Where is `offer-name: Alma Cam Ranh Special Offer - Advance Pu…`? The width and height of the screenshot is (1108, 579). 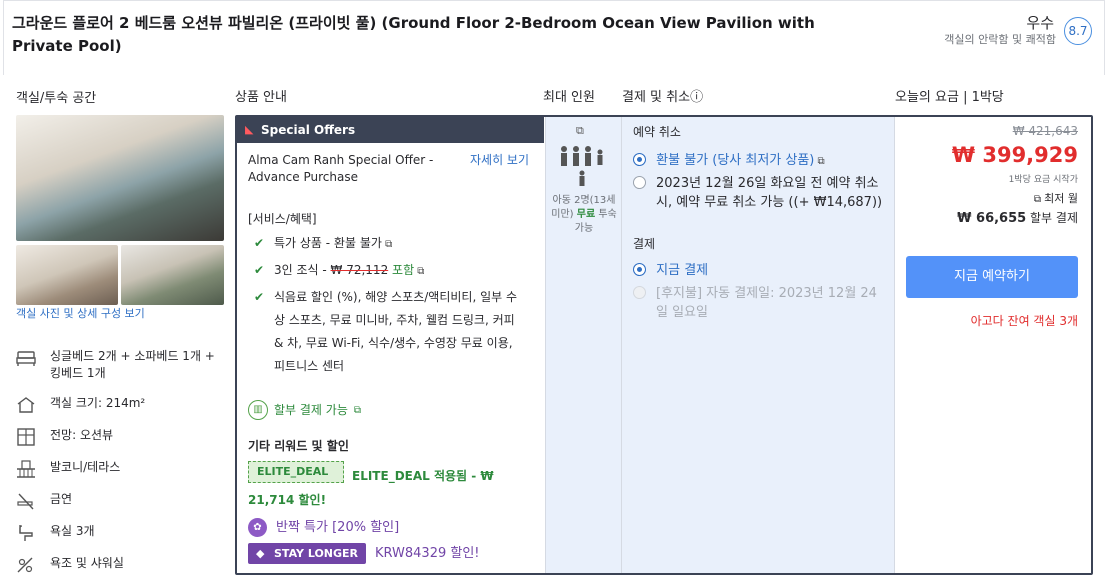
offer-name: Alma Cam Ranh Special Offer - Advance Pu… is located at coordinates (341, 168).